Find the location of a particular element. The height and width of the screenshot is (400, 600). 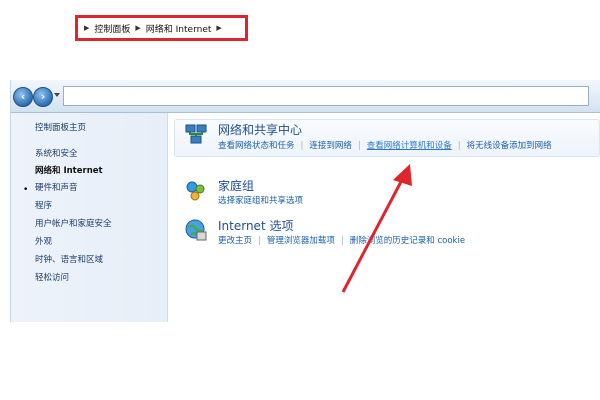

link-add-wireless-device: 将无线设备添加到网络 is located at coordinates (509, 146).